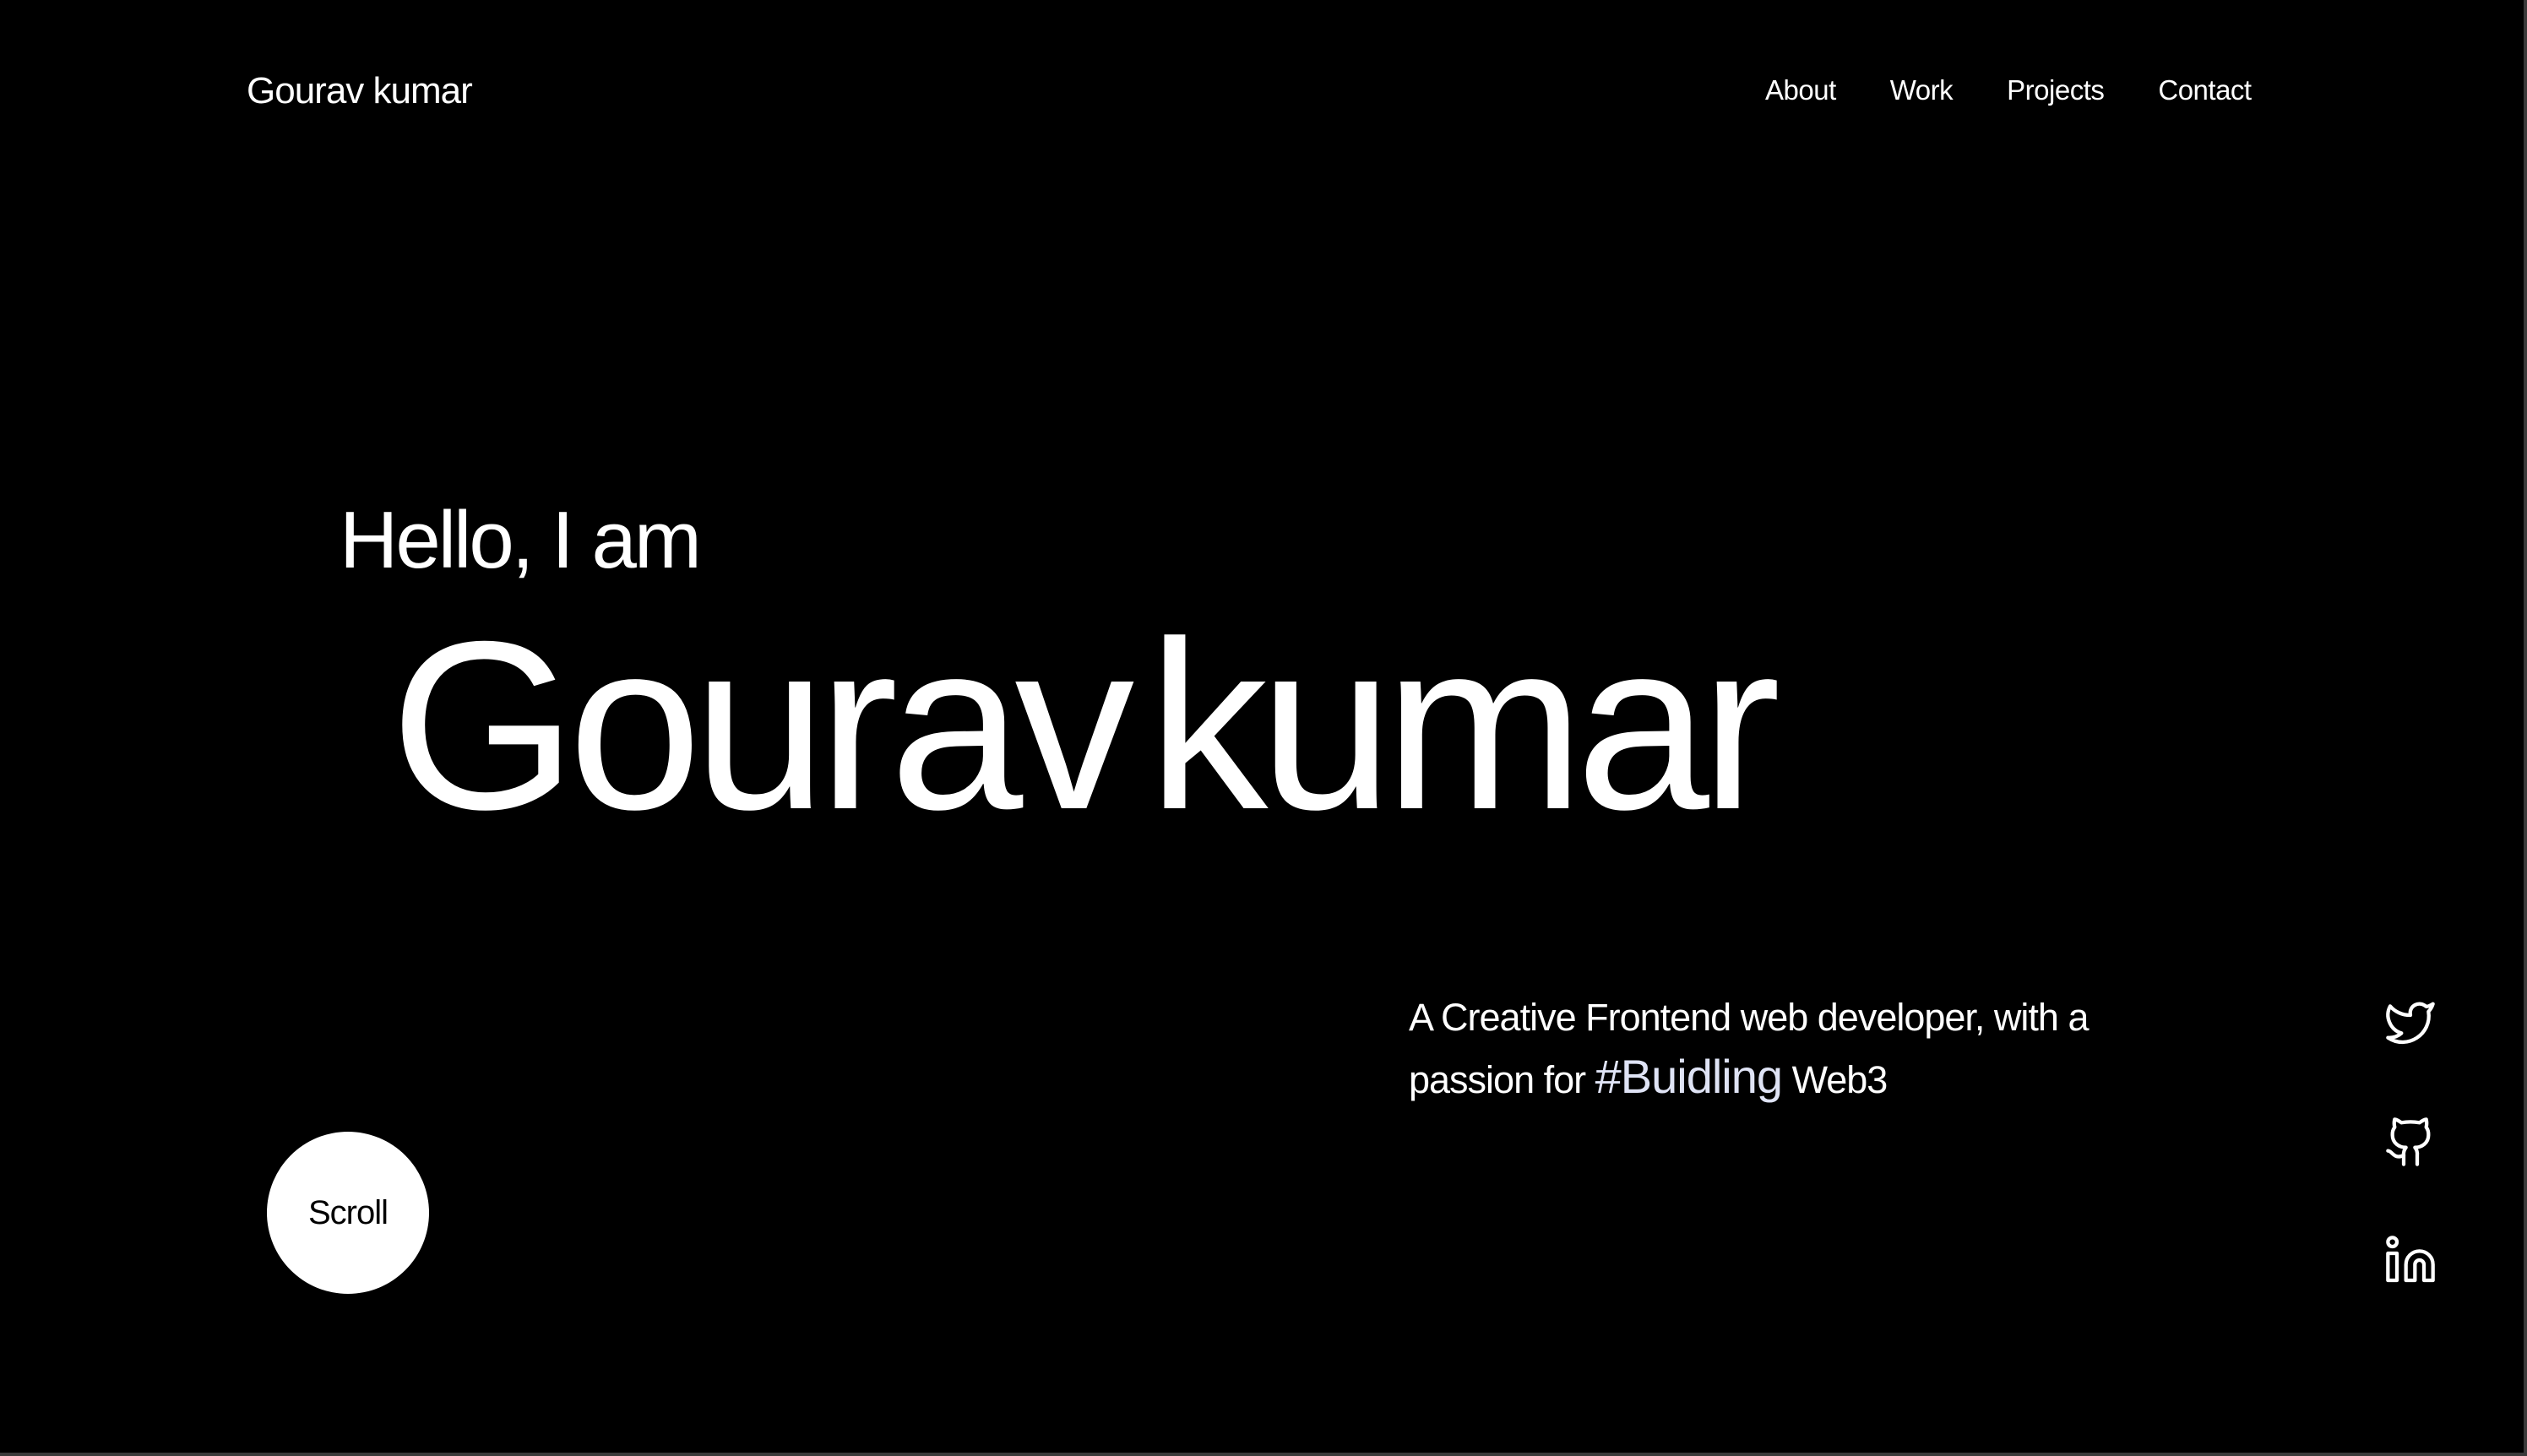 Image resolution: width=2527 pixels, height=1456 pixels. I want to click on linkedin-icon, so click(2410, 1262).